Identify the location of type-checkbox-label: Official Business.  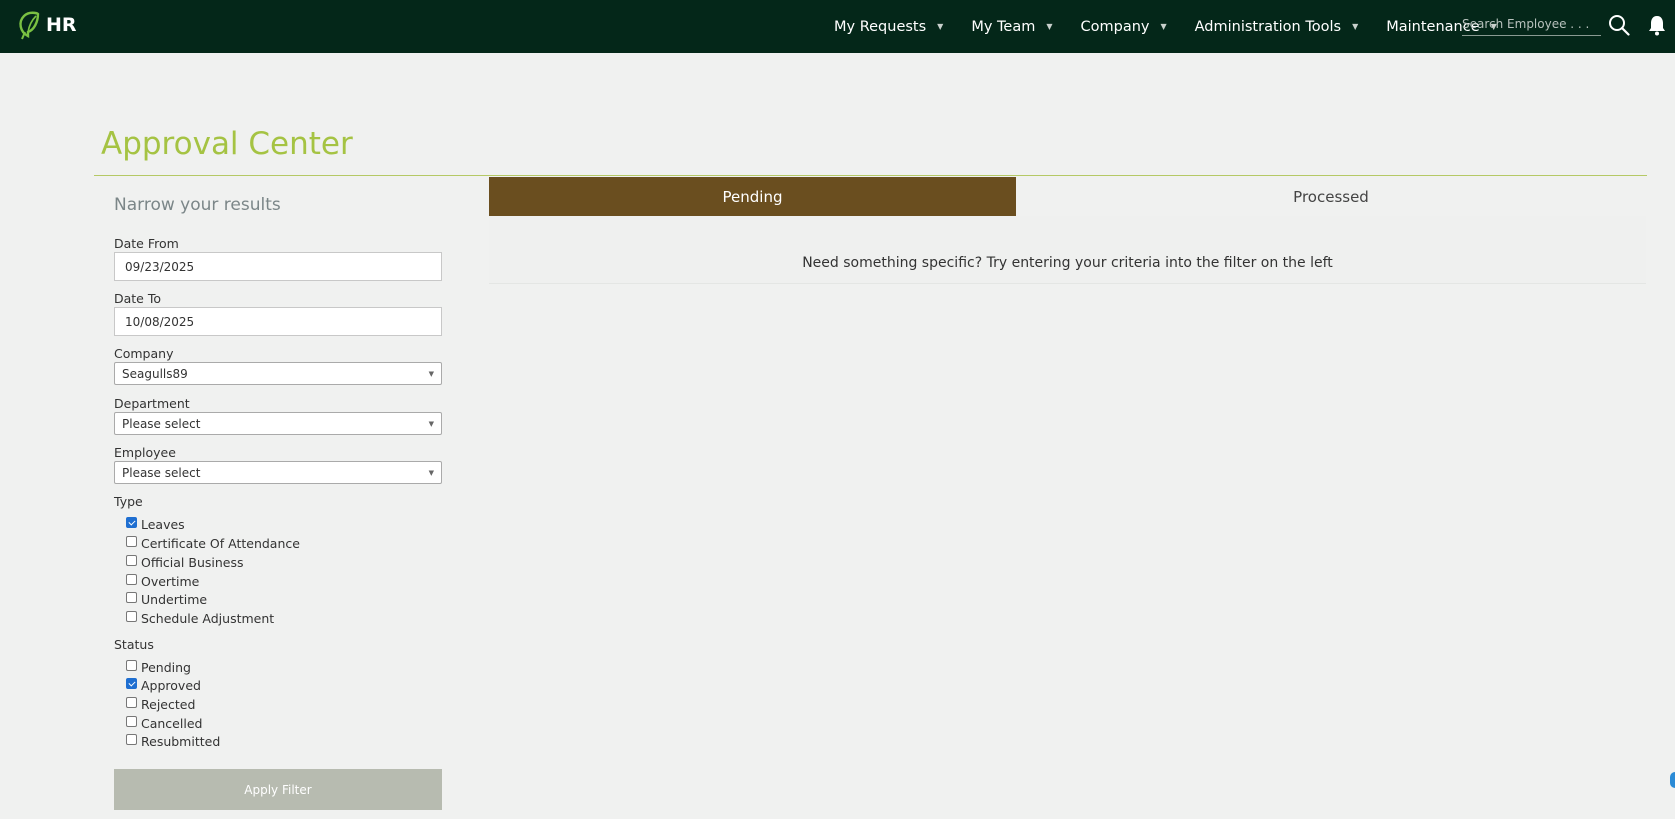
(192, 562).